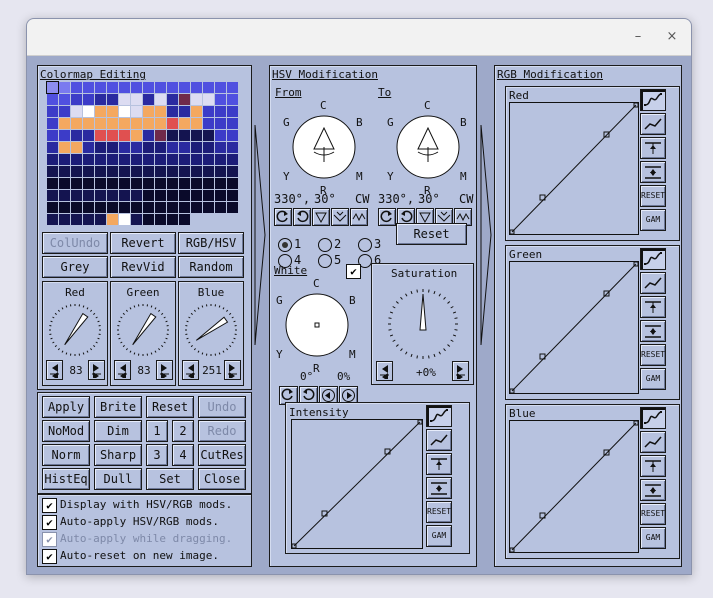 This screenshot has height=598, width=713. I want to click on close-icon: ×, so click(672, 37).